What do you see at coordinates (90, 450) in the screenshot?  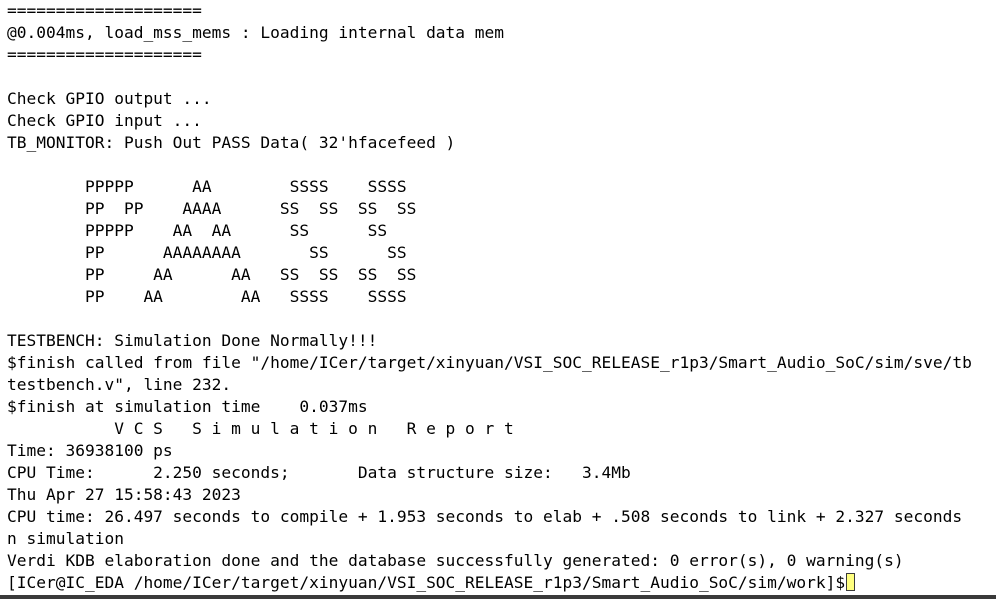 I see `output-line: Time: 36938100 ps` at bounding box center [90, 450].